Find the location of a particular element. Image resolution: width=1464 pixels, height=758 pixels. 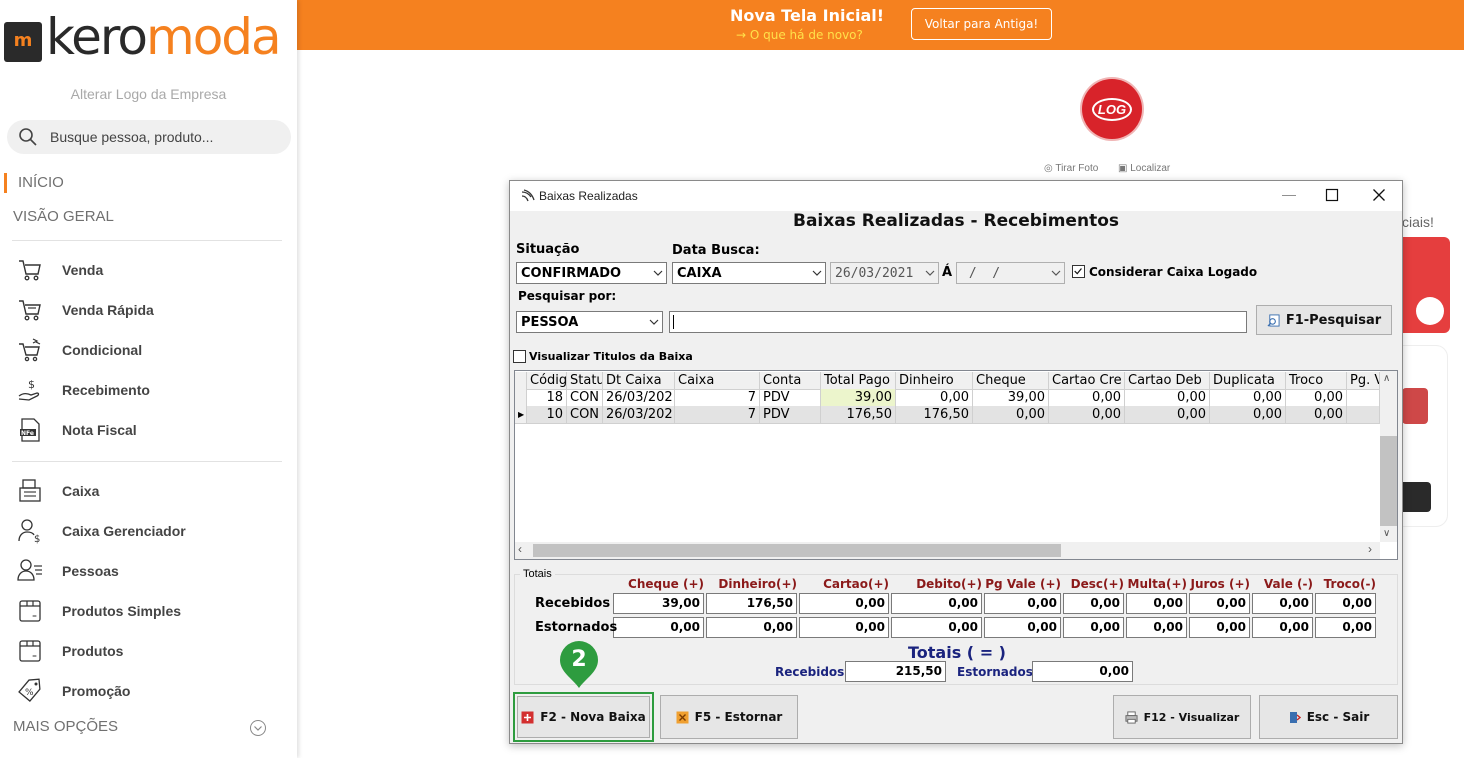

company-avatar: LOG is located at coordinates (1112, 109).